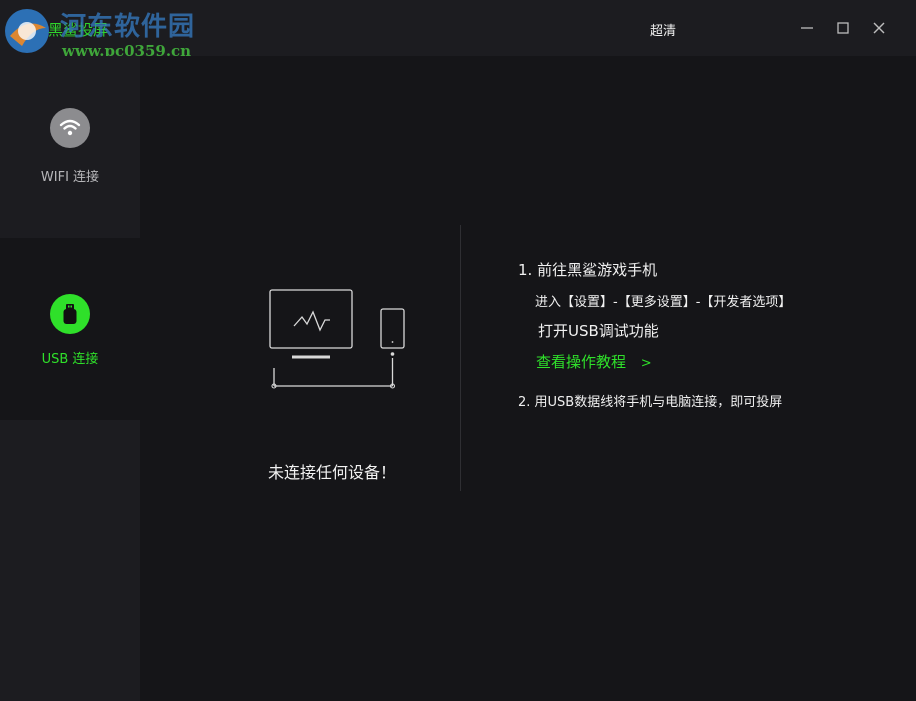 The image size is (916, 701). Describe the element at coordinates (458, 30) in the screenshot. I see `title-bar: 黑鲨投屏 河东软件园 www.pc0359.cn 超清` at that location.